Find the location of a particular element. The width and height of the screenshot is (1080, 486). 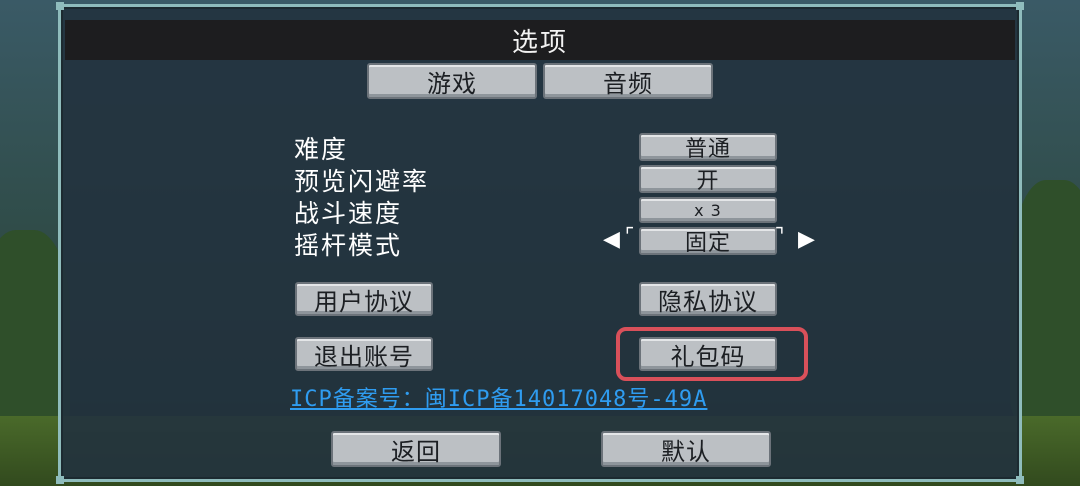

battle-speed-button: x 3 is located at coordinates (708, 210).